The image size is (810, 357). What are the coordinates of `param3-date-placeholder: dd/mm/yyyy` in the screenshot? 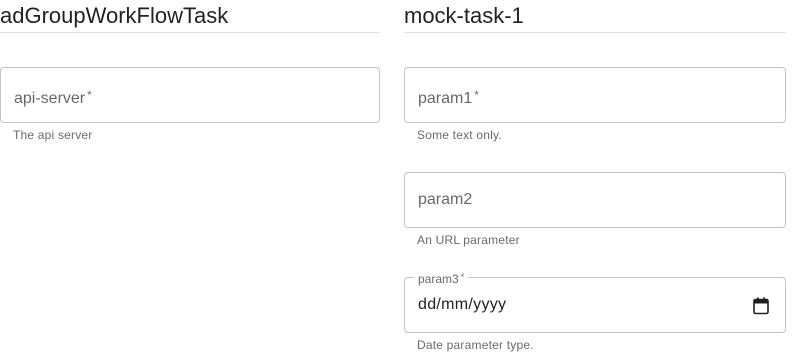 It's located at (462, 304).